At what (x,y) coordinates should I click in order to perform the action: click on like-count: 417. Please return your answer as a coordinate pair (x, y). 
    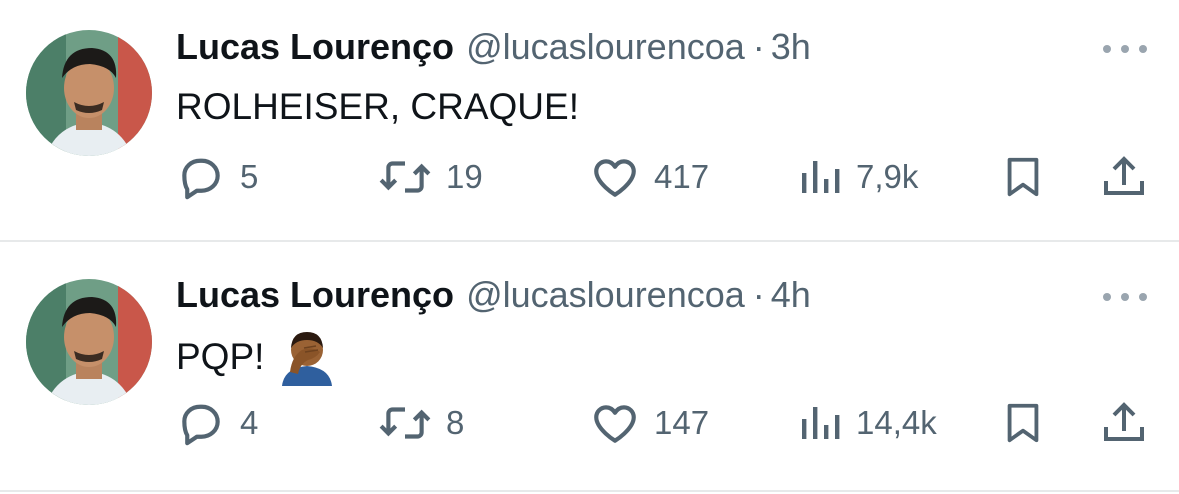
    Looking at the image, I should click on (682, 176).